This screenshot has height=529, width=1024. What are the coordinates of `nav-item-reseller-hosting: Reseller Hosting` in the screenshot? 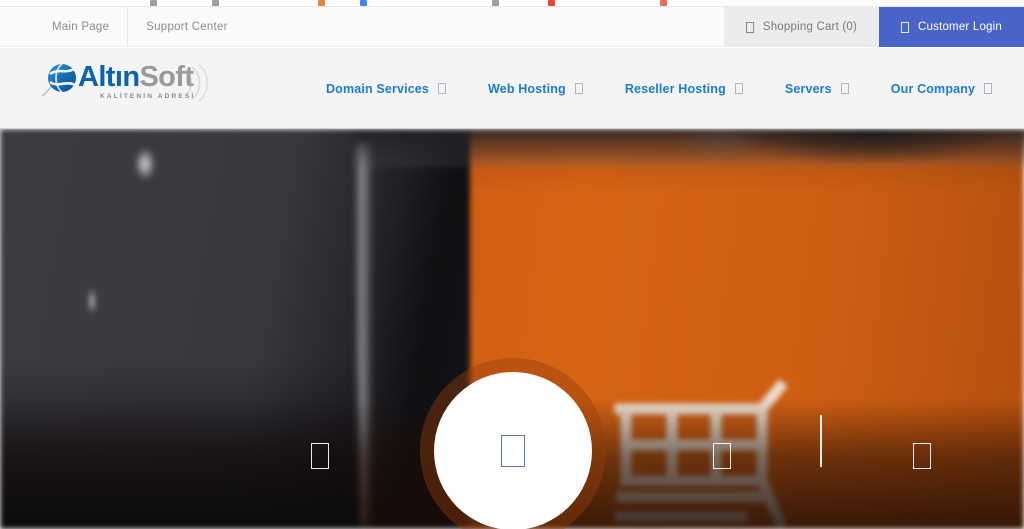 It's located at (684, 89).